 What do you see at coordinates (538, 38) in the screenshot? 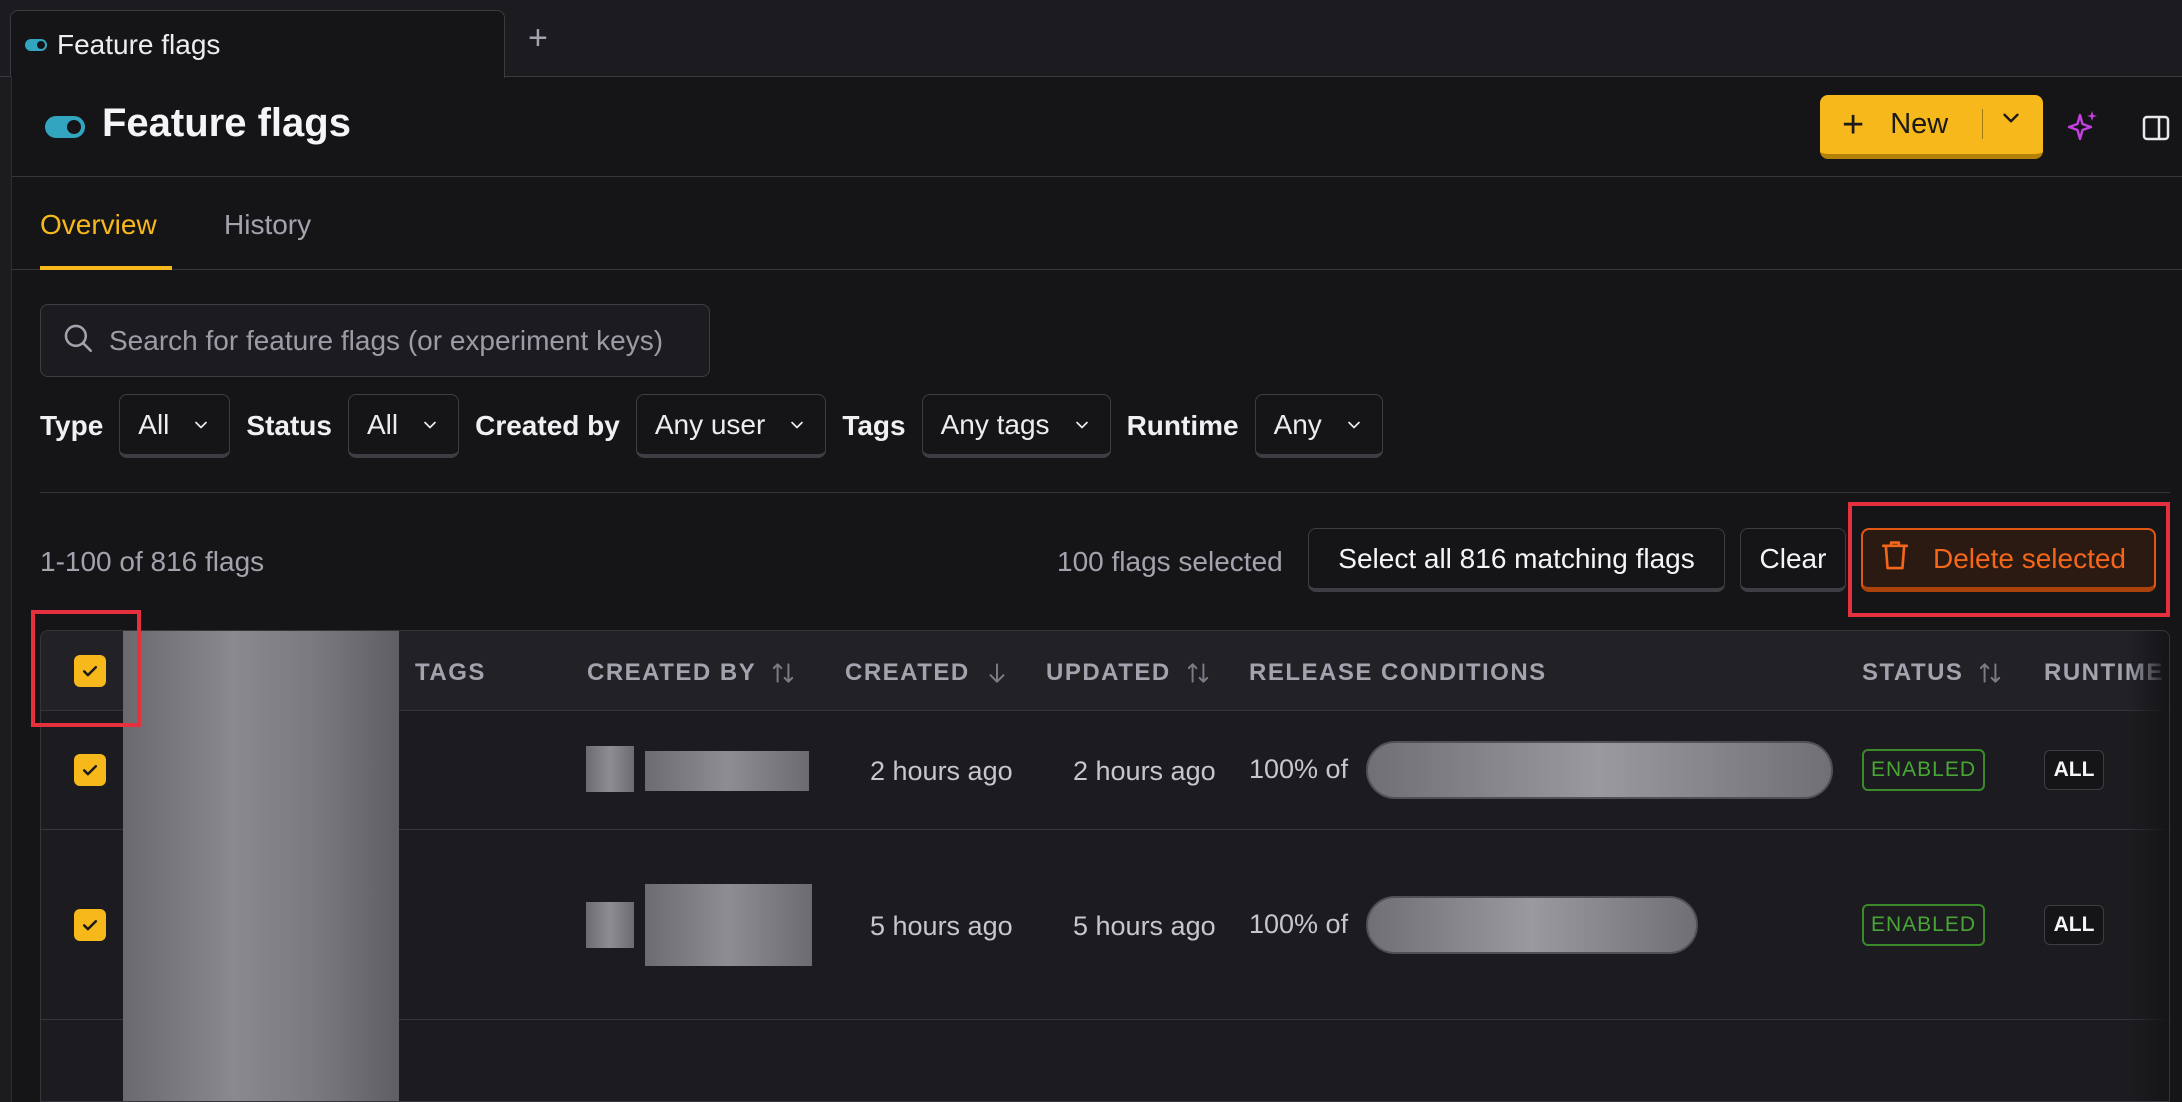
I see `new-tab-button: +` at bounding box center [538, 38].